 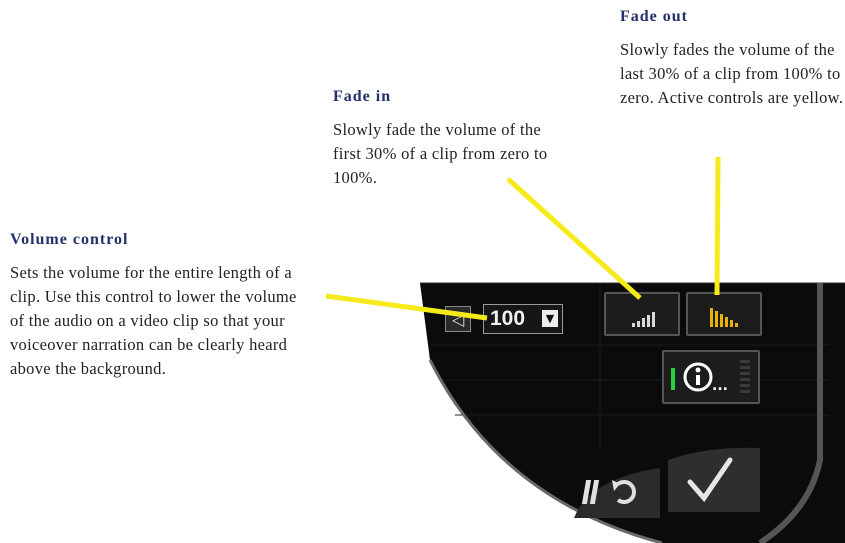 I want to click on pointer-lines, so click(x=523, y=238).